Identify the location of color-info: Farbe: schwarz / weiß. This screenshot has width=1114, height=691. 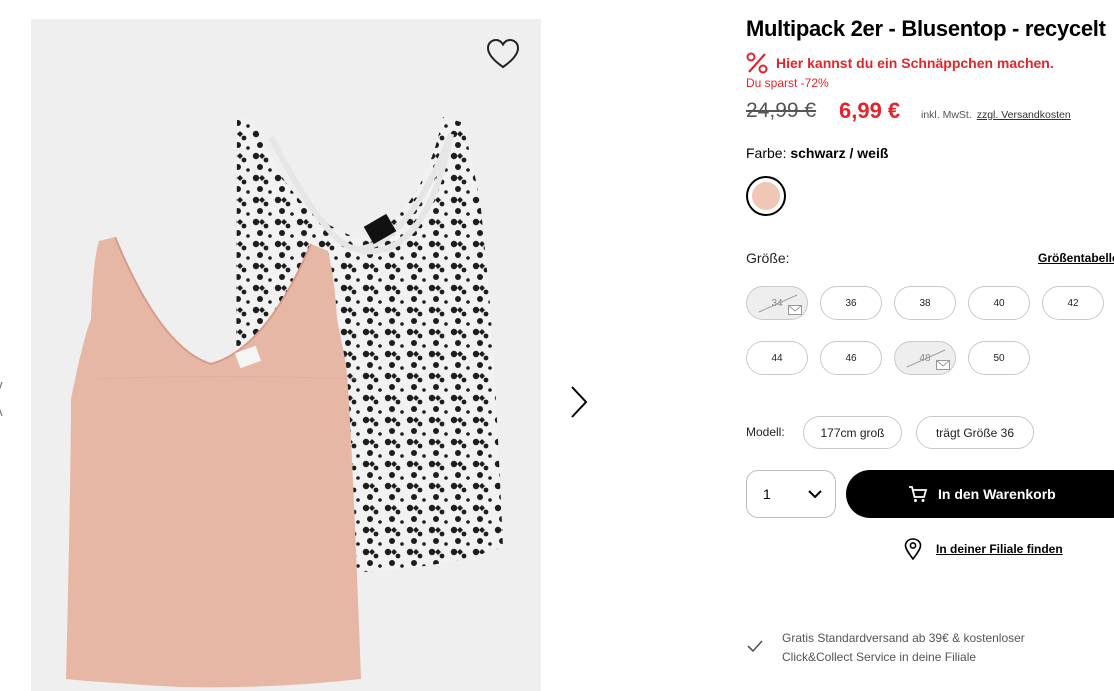
(817, 153).